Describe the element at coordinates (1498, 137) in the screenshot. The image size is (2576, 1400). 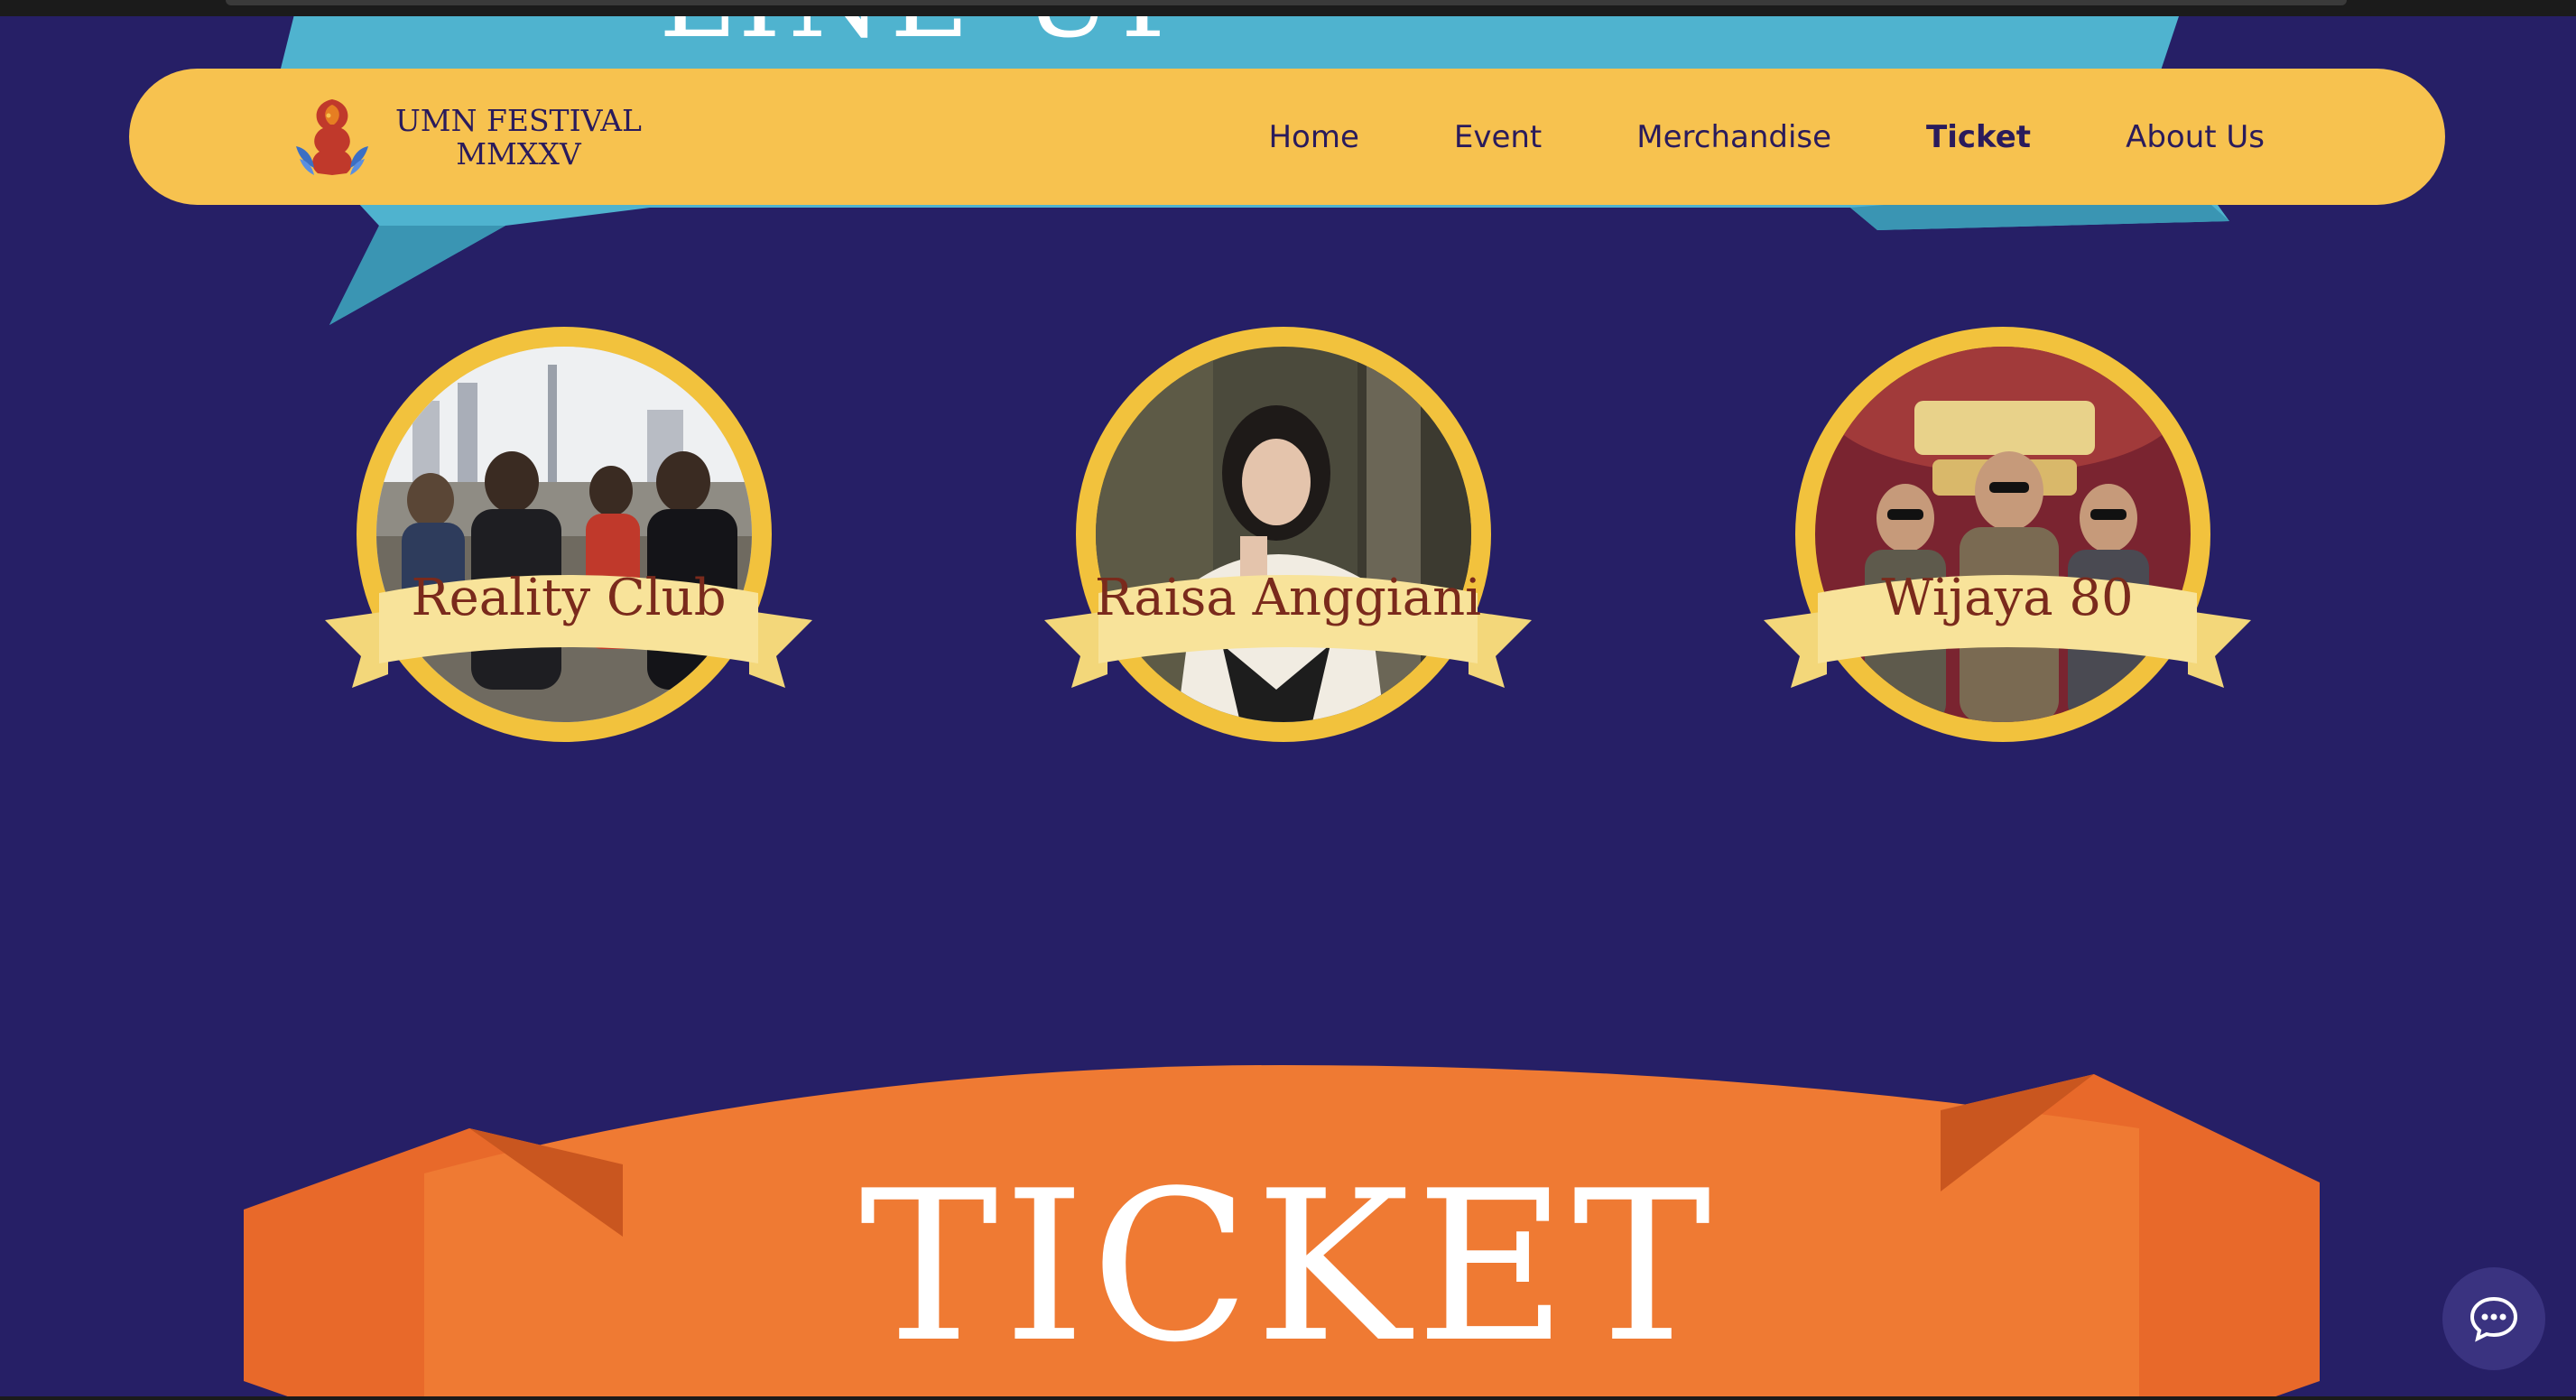
I see `nav-event: Event` at that location.